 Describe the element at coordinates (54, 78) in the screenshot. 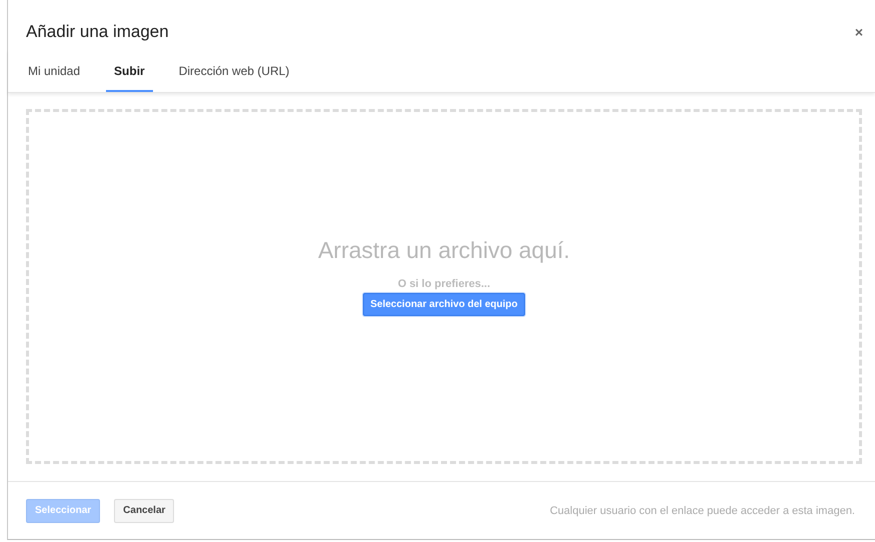

I see `tab: Mi unidad` at that location.